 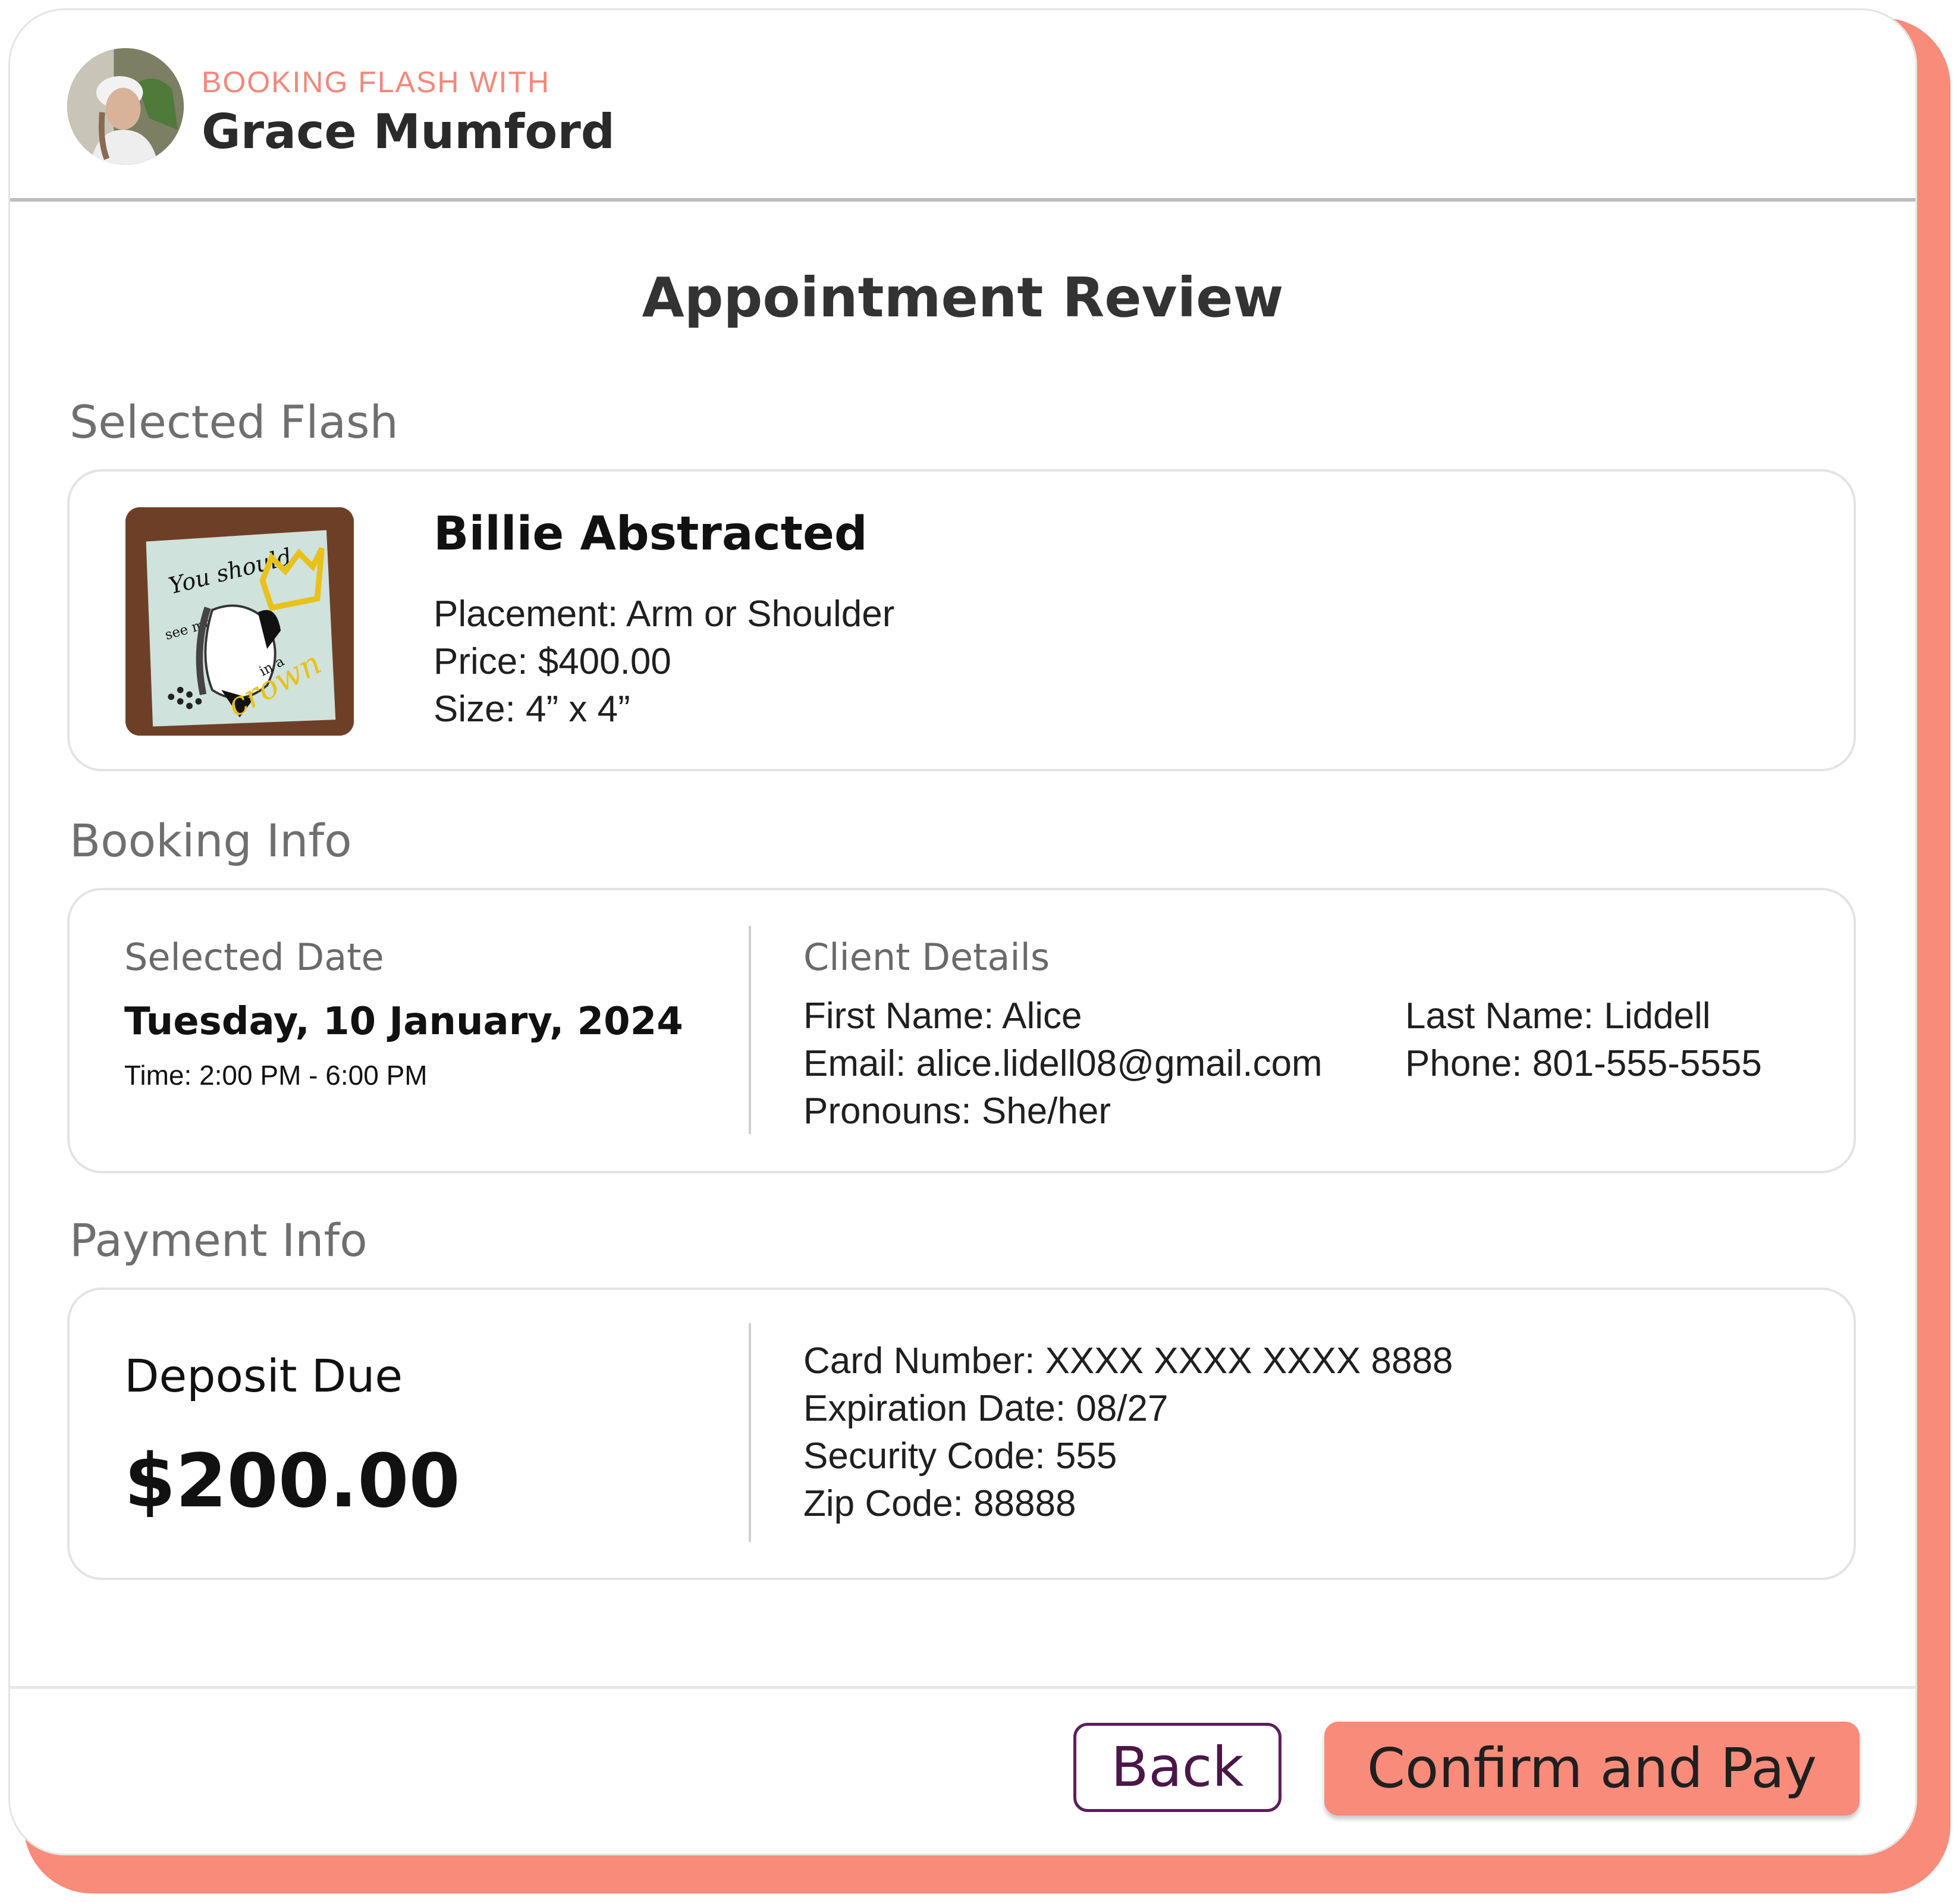 I want to click on flash-image: You should see me in a crown, so click(x=239, y=621).